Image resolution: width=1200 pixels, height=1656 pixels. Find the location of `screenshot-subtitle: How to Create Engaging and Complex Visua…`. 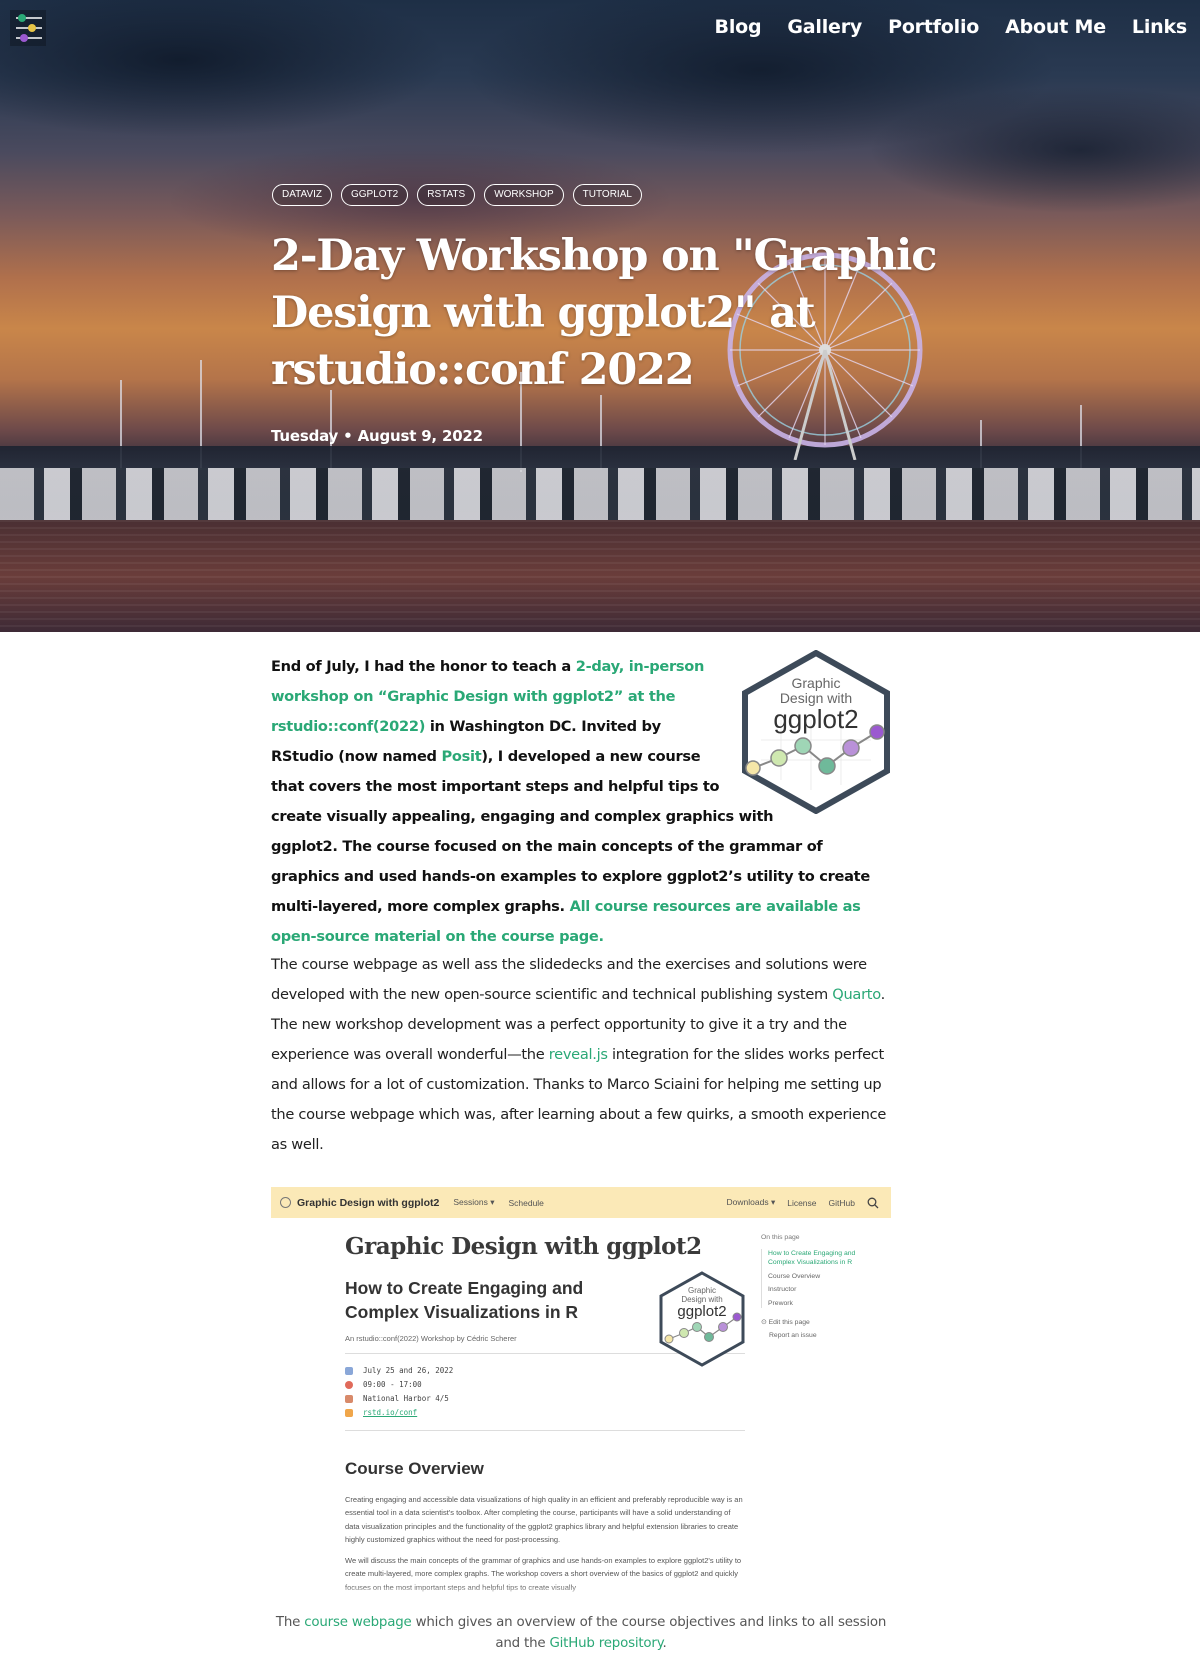

screenshot-subtitle: How to Create Engaging and Complex Visua… is located at coordinates (464, 1300).